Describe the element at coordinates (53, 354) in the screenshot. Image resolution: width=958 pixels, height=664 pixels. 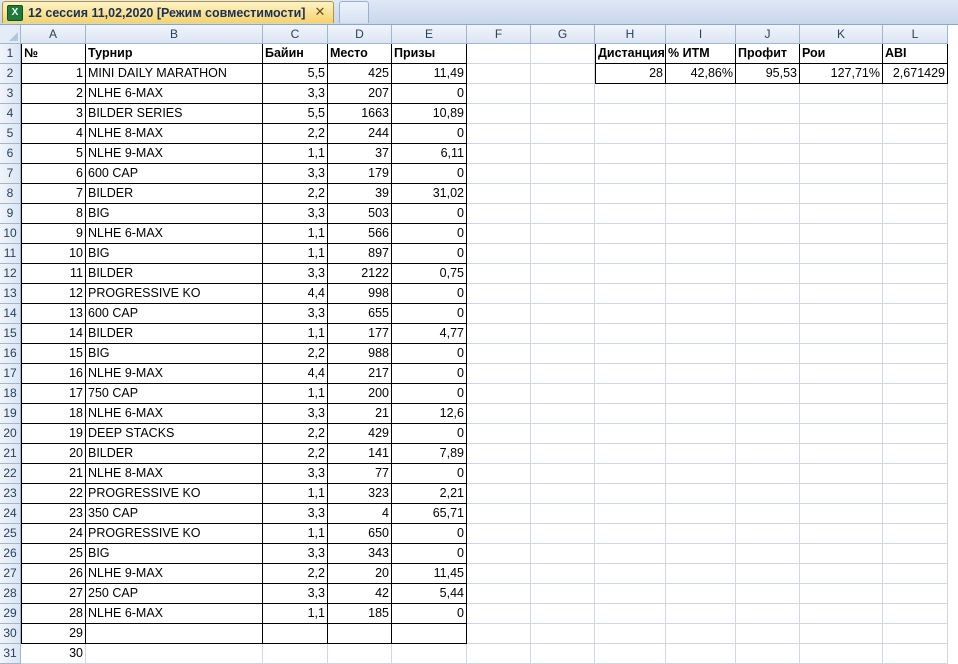
I see `cell-a16: 15` at that location.